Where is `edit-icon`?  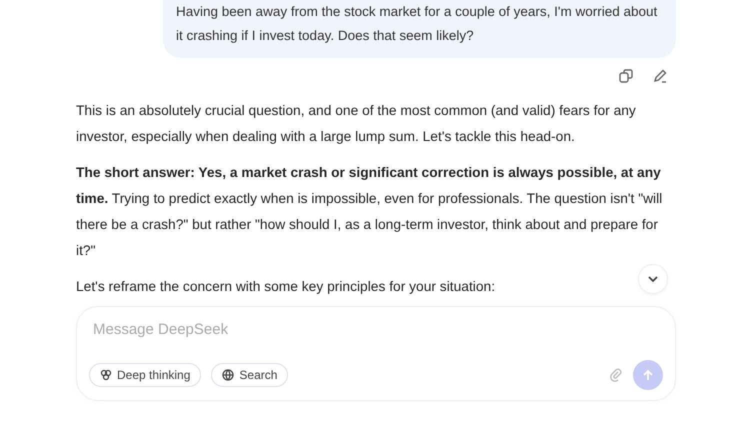 edit-icon is located at coordinates (660, 76).